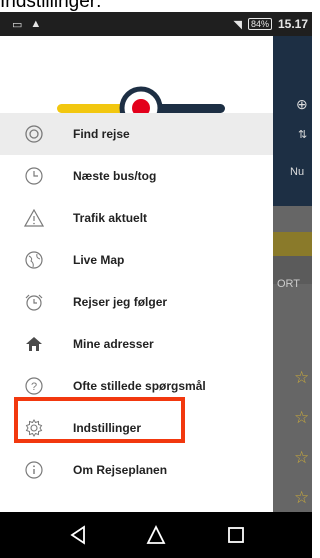 The height and width of the screenshot is (558, 320). What do you see at coordinates (78, 535) in the screenshot?
I see `back-icon` at bounding box center [78, 535].